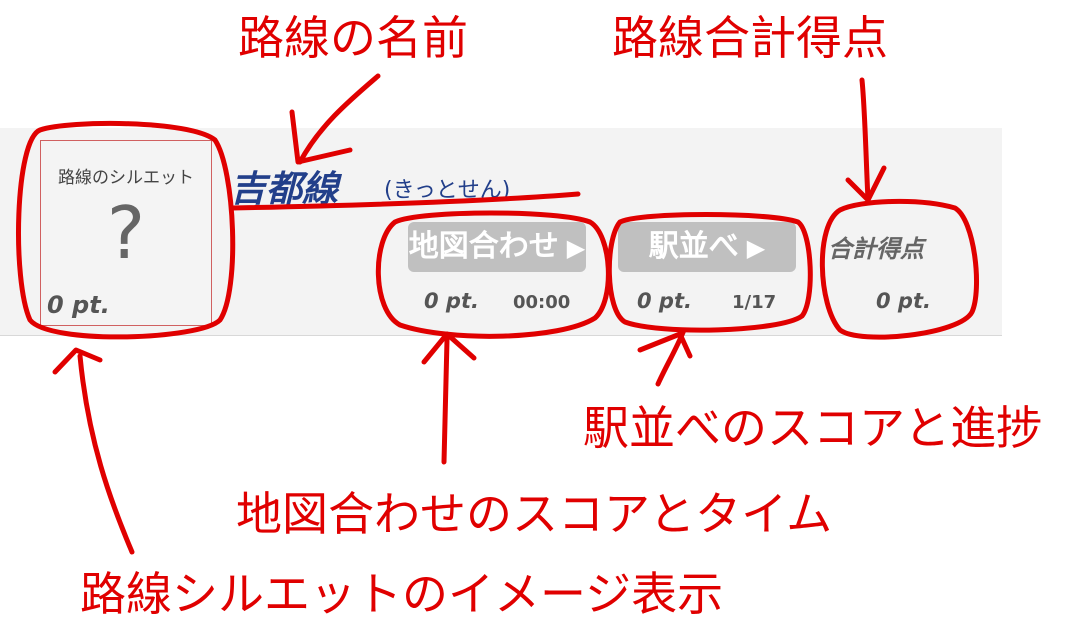 The image size is (1091, 624). I want to click on silhouette-circle, so click(126, 230).